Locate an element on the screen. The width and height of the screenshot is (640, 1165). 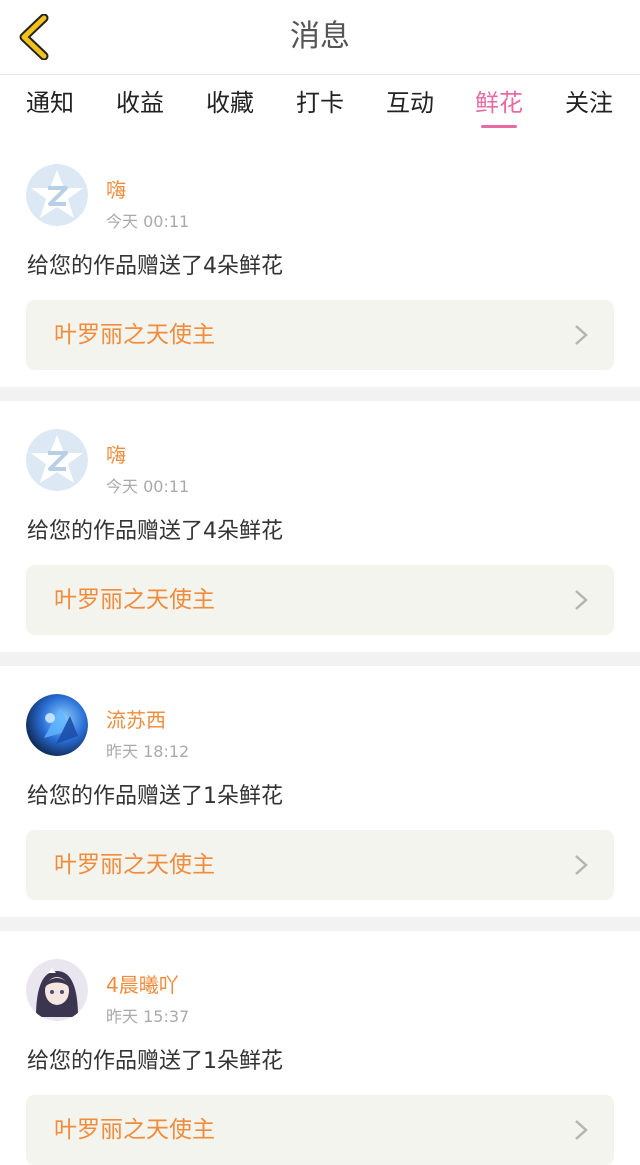
message-time: 昨天 18:12 is located at coordinates (148, 751).